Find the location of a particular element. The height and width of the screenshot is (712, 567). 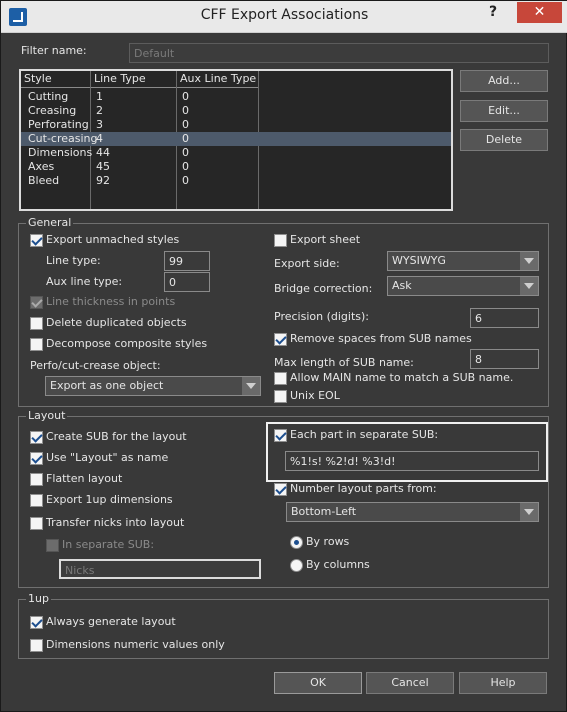

by-rows-label: By rows is located at coordinates (328, 541).